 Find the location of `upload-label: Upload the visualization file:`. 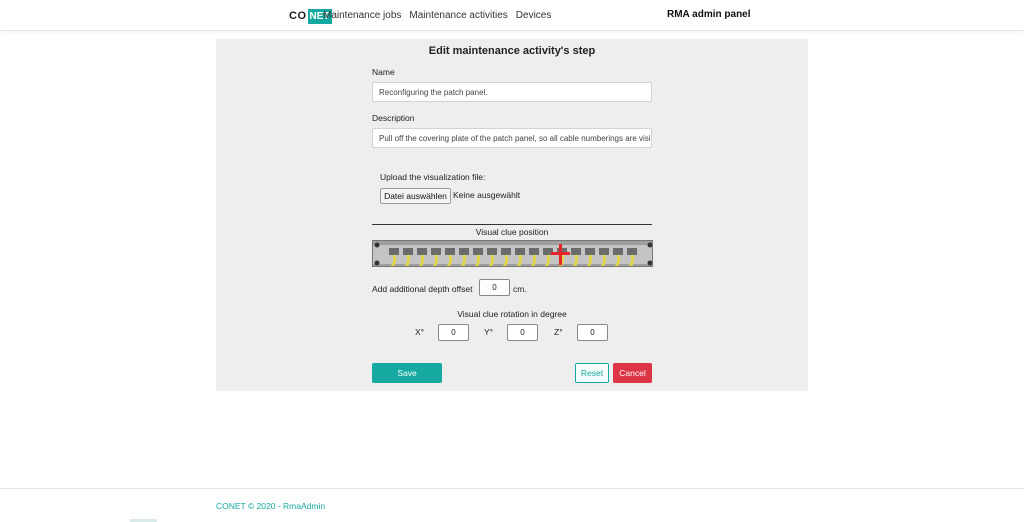

upload-label: Upload the visualization file: is located at coordinates (433, 177).